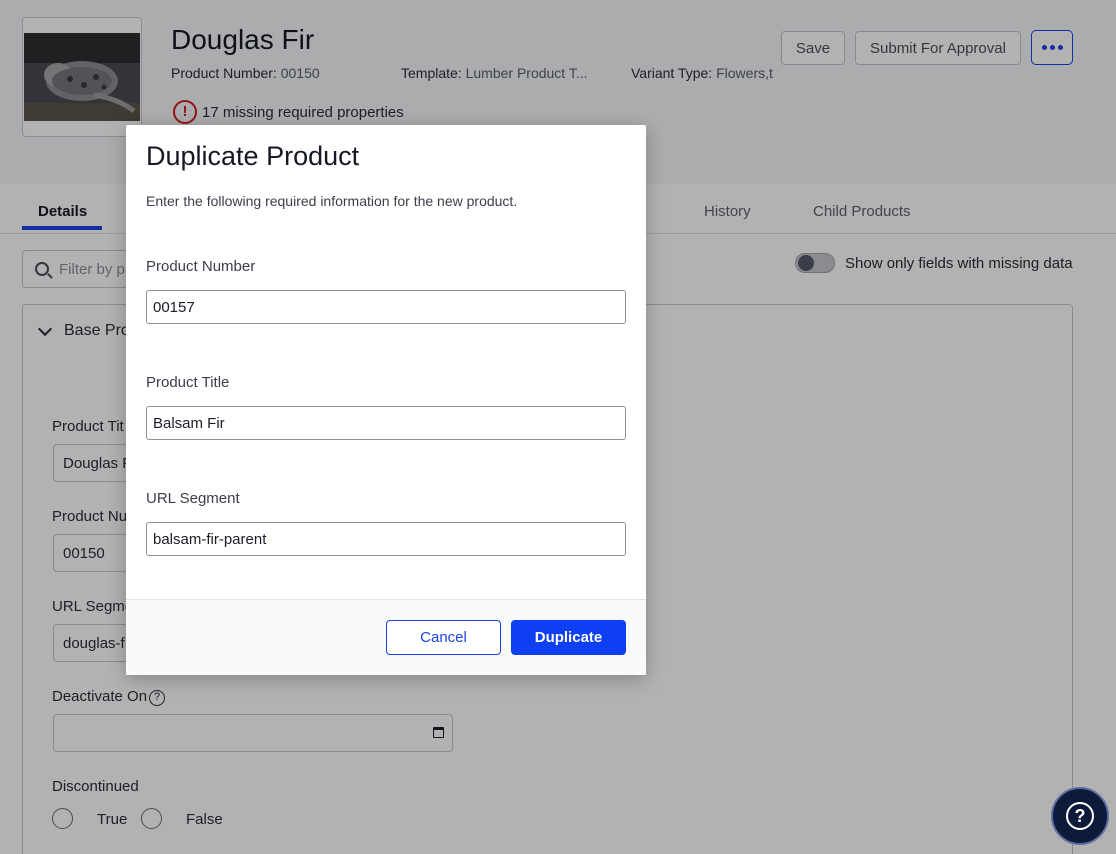 The image size is (1116, 854). Describe the element at coordinates (188, 382) in the screenshot. I see `new-product-title-label: Product Title` at that location.